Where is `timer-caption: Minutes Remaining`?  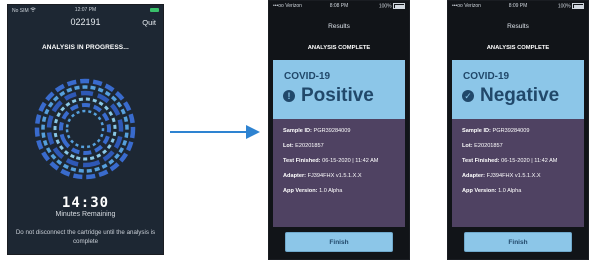
timer-caption: Minutes Remaining is located at coordinates (85, 214).